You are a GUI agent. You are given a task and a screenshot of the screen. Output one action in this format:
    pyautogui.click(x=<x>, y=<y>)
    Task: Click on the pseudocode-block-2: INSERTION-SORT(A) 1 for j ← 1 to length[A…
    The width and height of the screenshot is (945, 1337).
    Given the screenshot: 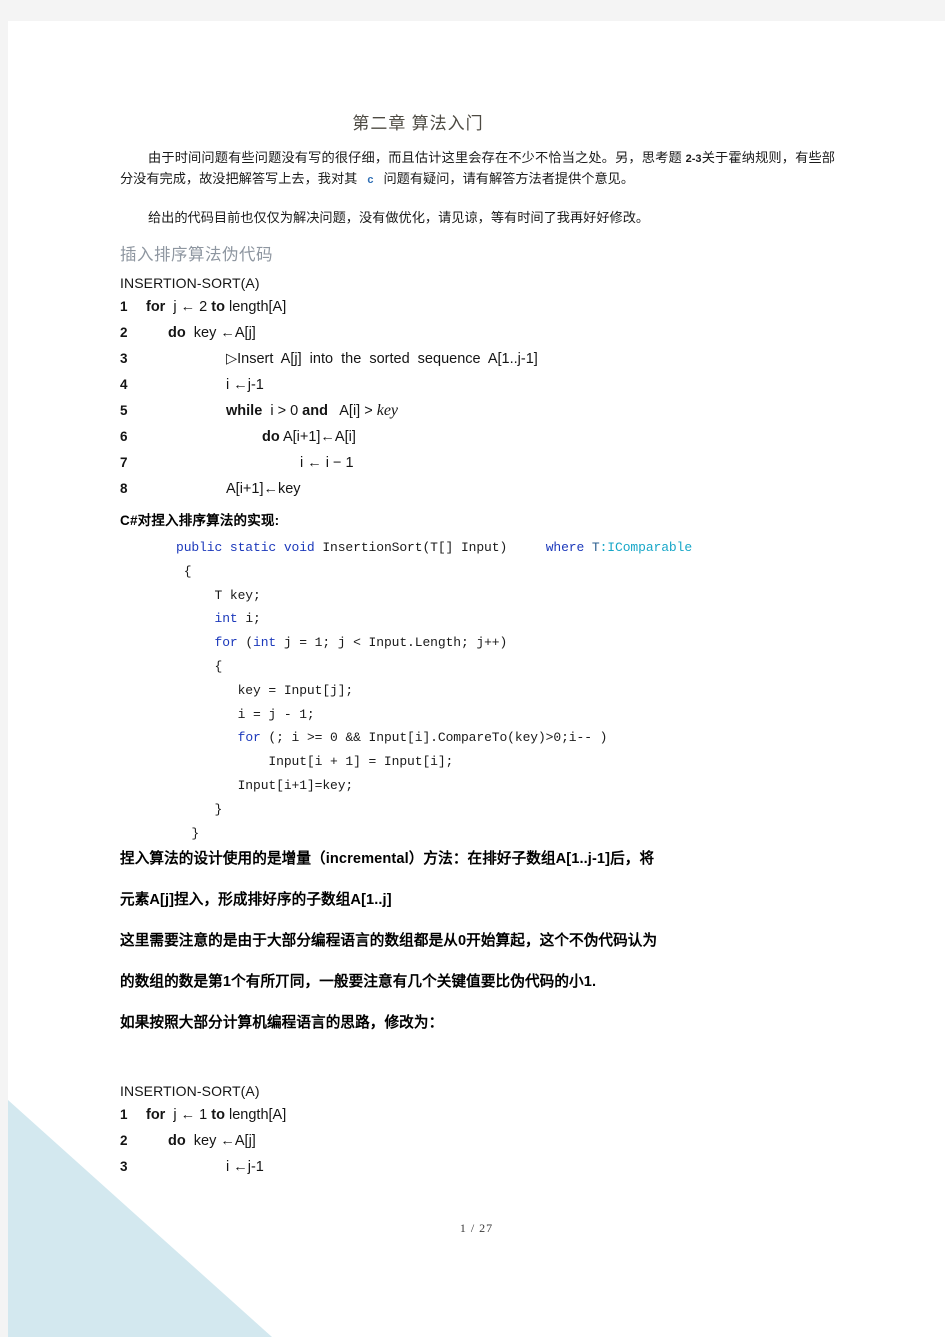 What is the action you would take?
    pyautogui.click(x=203, y=1130)
    